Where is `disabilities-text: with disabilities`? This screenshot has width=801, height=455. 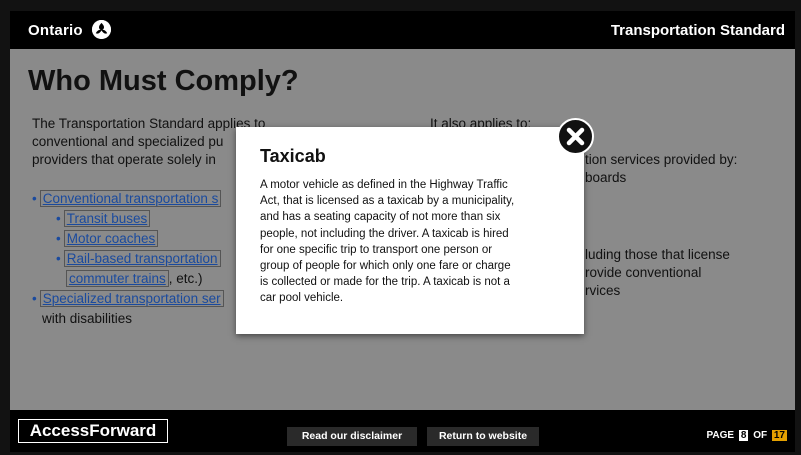
disabilities-text: with disabilities is located at coordinates (87, 318).